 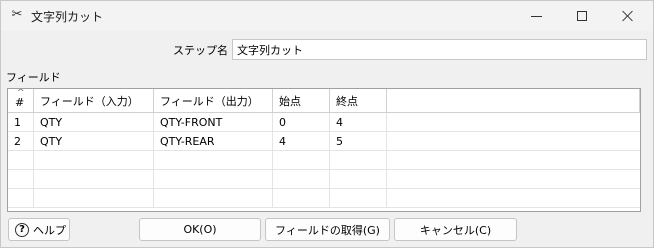 I want to click on title-bar: ✂ 文字列カット, so click(x=327, y=16).